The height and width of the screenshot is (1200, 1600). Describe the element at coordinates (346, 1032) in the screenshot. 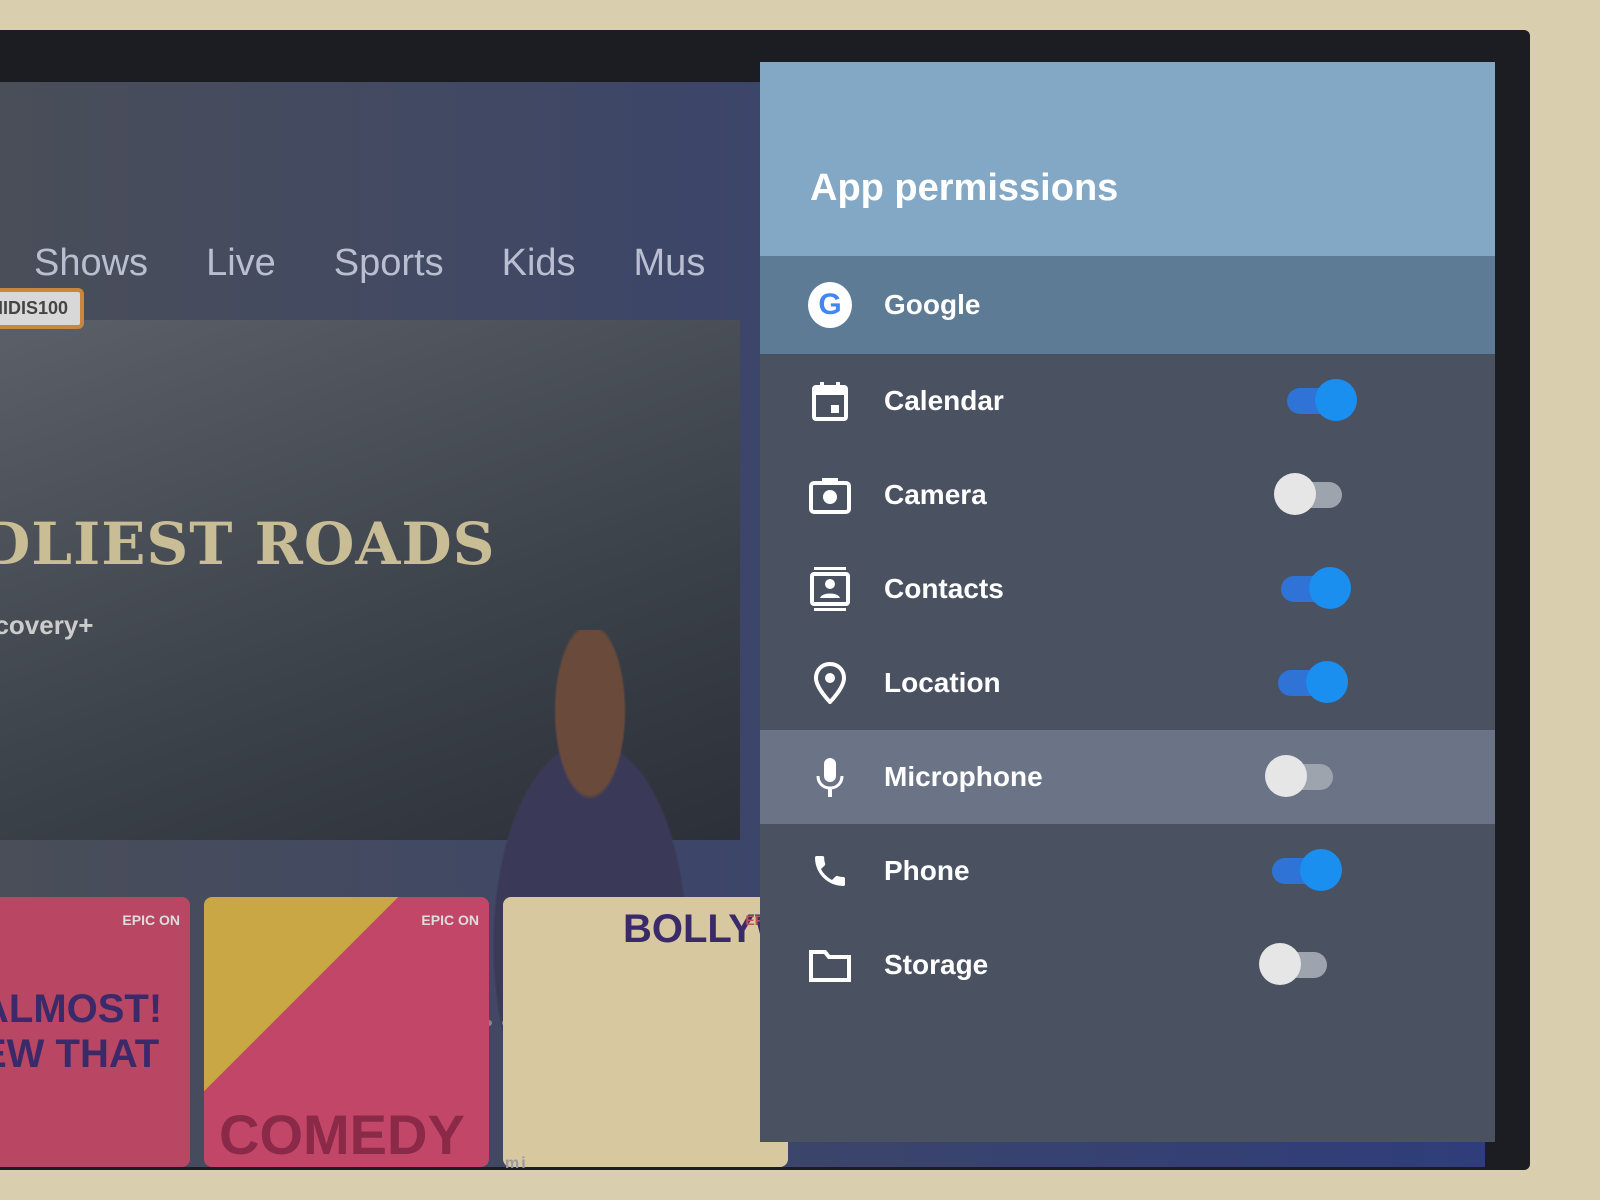

I see `content-card: COMEDY EPIC ON` at that location.